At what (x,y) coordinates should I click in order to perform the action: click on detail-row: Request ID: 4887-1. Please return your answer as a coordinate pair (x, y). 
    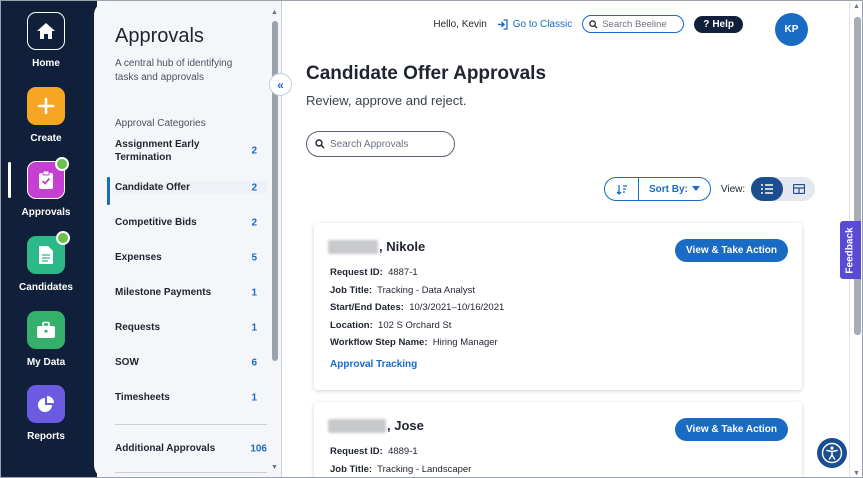
    Looking at the image, I should click on (417, 273).